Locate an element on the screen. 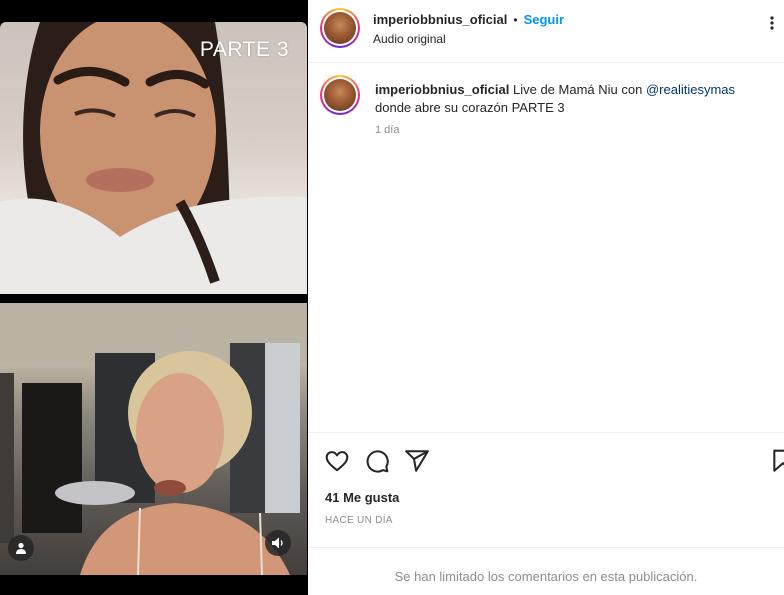 The height and width of the screenshot is (595, 784). audio-toggle-button is located at coordinates (278, 543).